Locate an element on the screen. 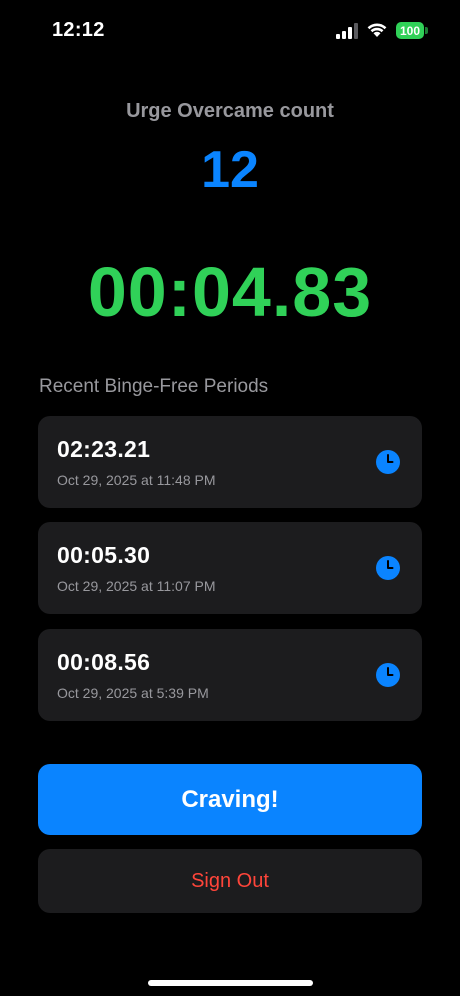 This screenshot has height=996, width=460. recent-periods-title: Recent Binge-Free Periods is located at coordinates (154, 386).